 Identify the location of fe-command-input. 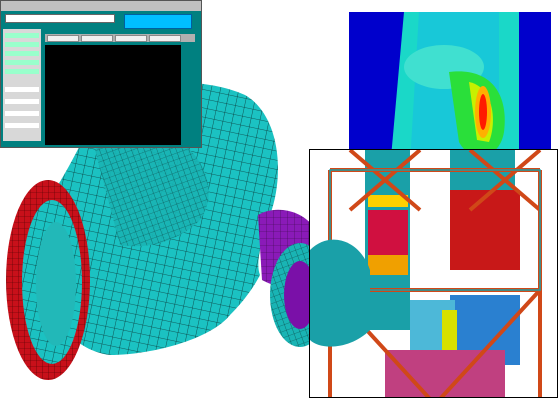
(60, 18).